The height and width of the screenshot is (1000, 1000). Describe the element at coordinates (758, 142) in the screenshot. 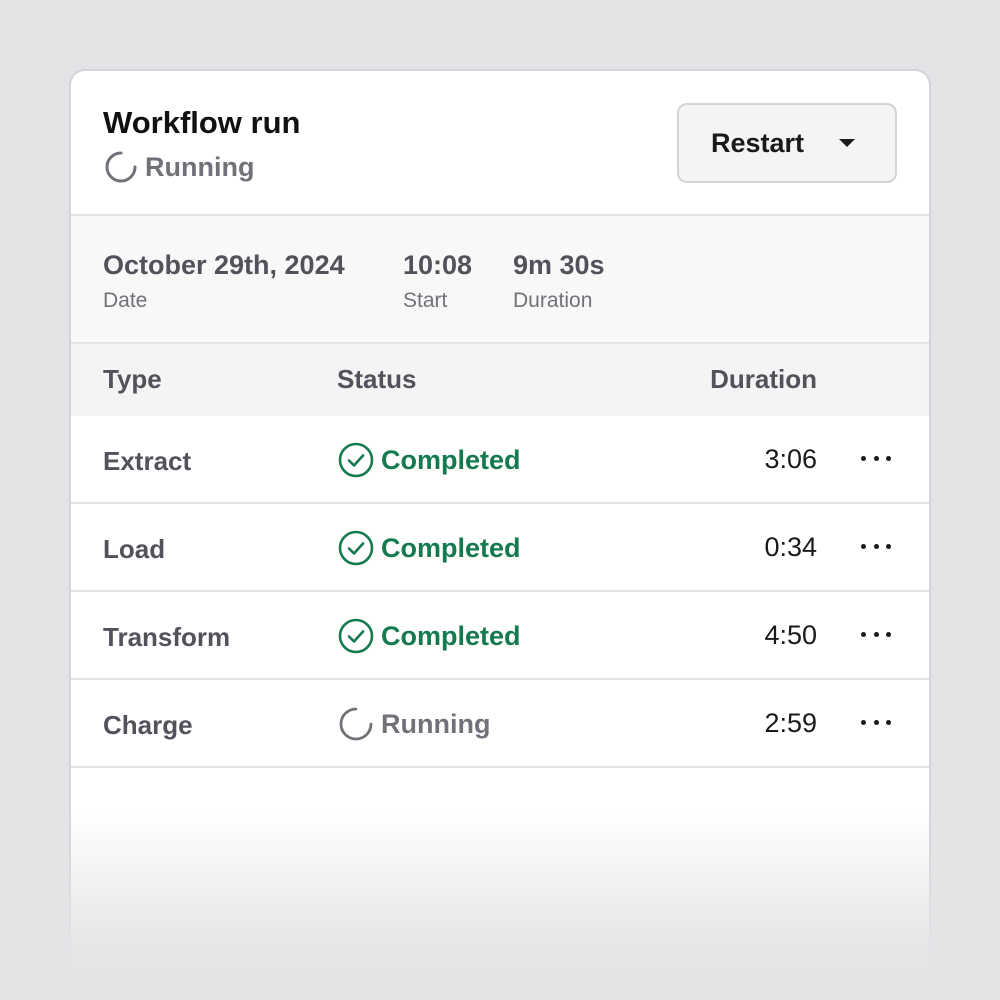

I see `restart-button-label: Restart` at that location.